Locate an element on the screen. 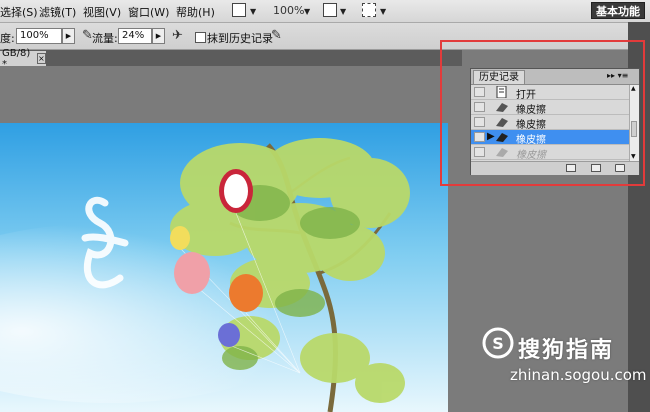 The image size is (650, 412). watermark-url: zhinan.sogou.com is located at coordinates (578, 375).